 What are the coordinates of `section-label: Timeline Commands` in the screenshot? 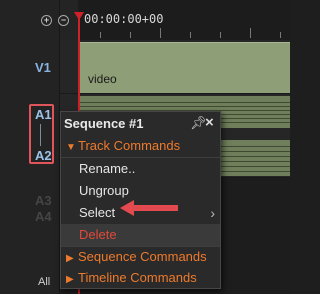 It's located at (137, 277).